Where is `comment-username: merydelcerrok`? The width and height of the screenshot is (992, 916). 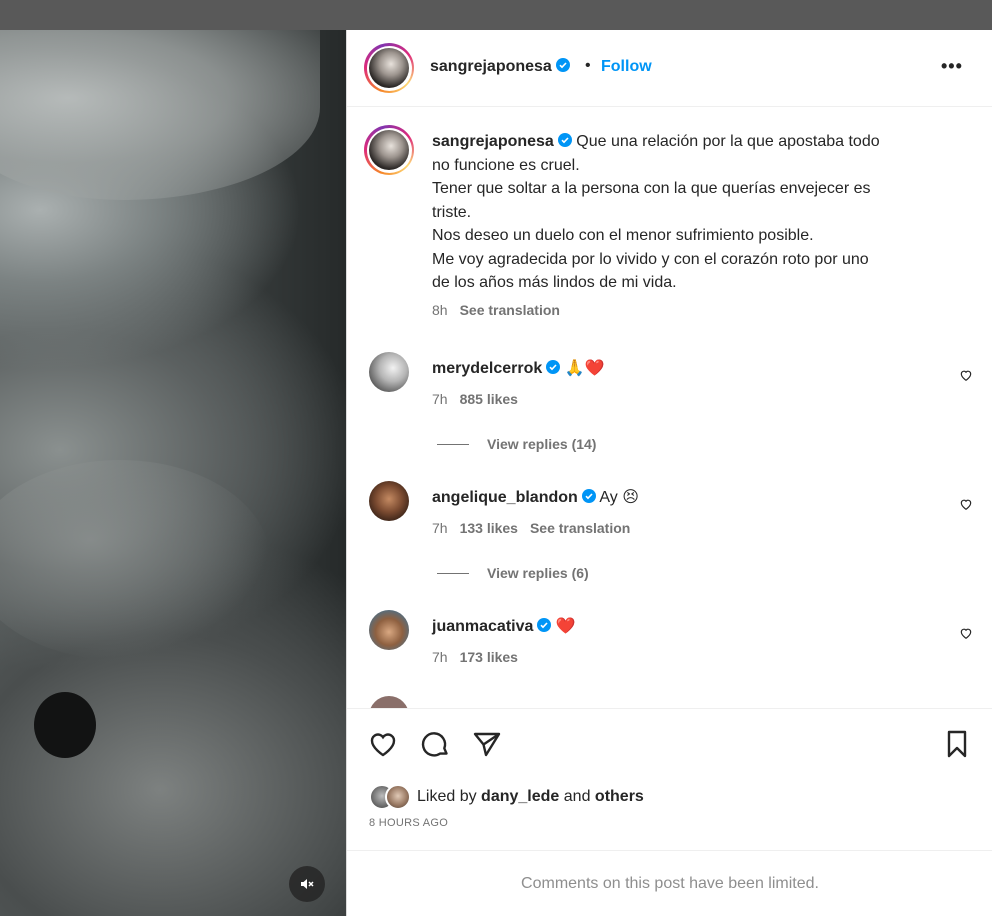
comment-username: merydelcerrok is located at coordinates (487, 368).